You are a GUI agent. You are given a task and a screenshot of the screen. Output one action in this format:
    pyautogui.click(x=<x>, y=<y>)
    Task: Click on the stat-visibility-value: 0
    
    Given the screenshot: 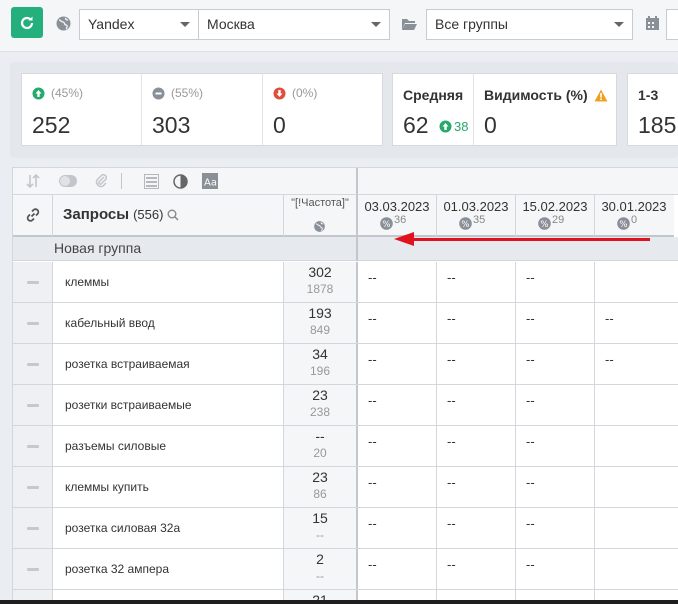 What is the action you would take?
    pyautogui.click(x=490, y=125)
    